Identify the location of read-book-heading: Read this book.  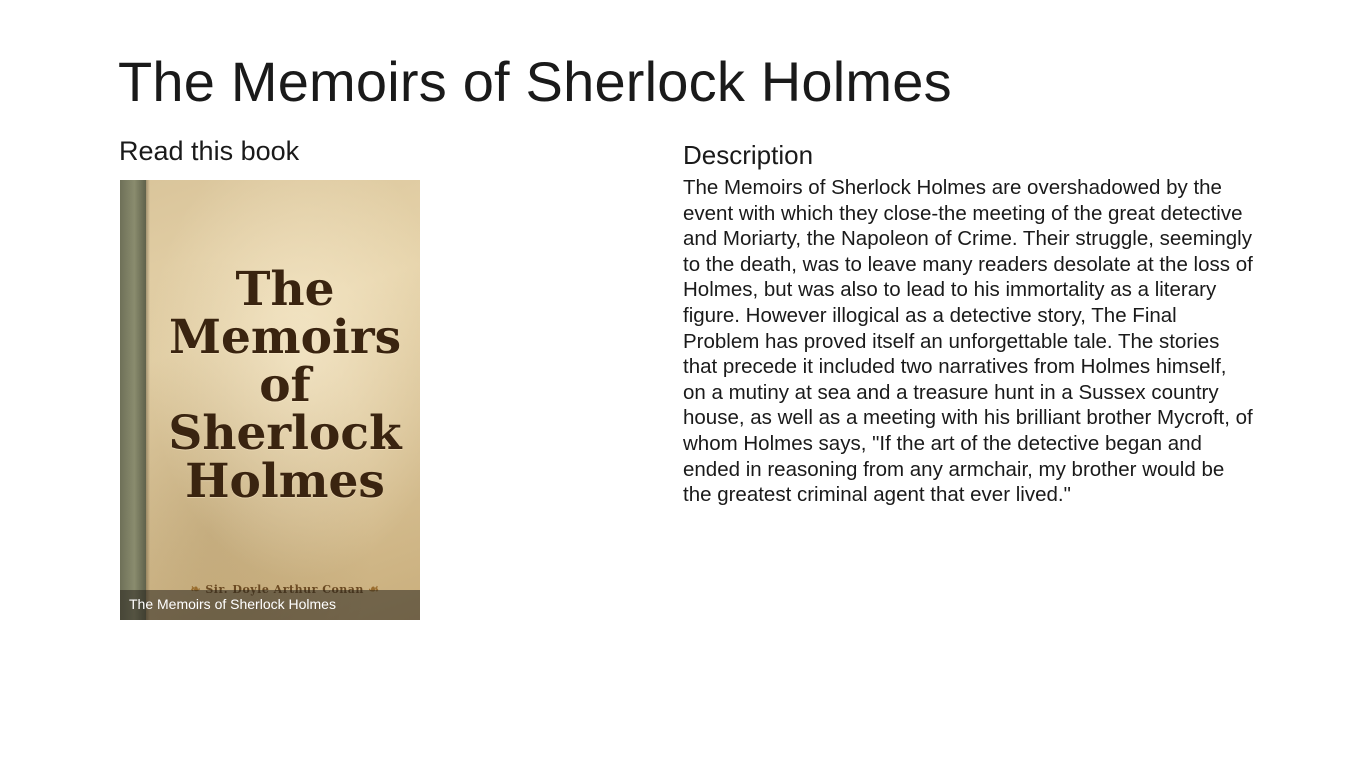
(209, 151).